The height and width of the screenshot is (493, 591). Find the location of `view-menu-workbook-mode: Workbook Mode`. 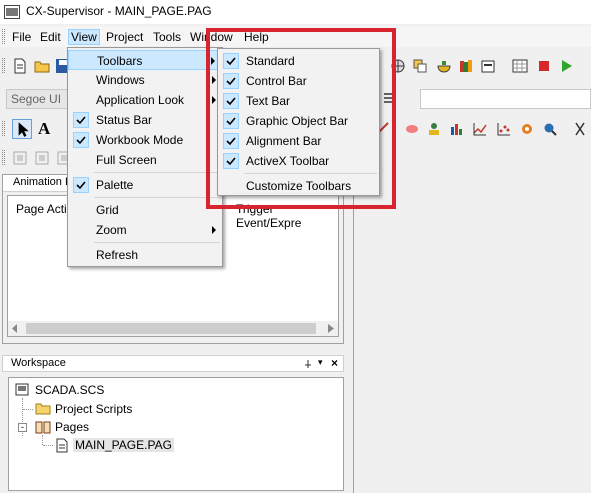

view-menu-workbook-mode: Workbook Mode is located at coordinates (145, 140).